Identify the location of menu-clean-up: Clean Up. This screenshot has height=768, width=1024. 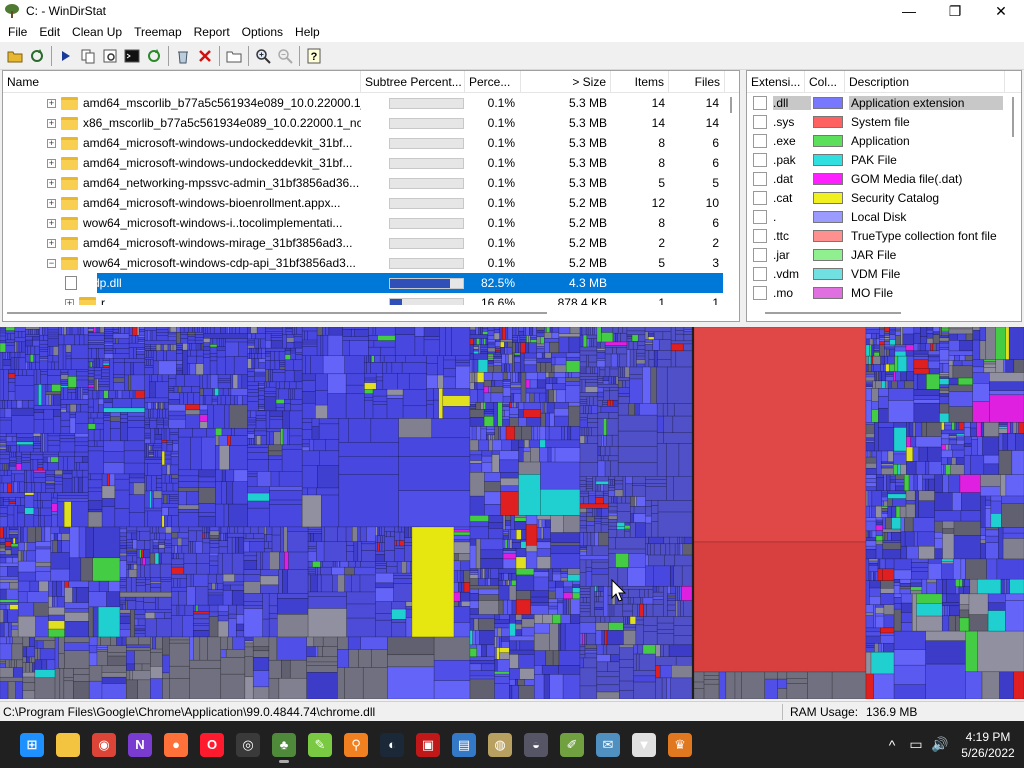
(97, 32).